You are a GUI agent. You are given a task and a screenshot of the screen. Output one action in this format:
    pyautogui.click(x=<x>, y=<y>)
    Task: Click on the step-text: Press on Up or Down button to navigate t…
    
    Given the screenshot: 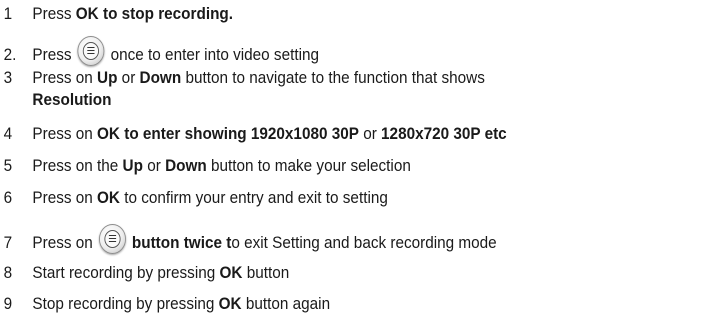 What is the action you would take?
    pyautogui.click(x=258, y=77)
    